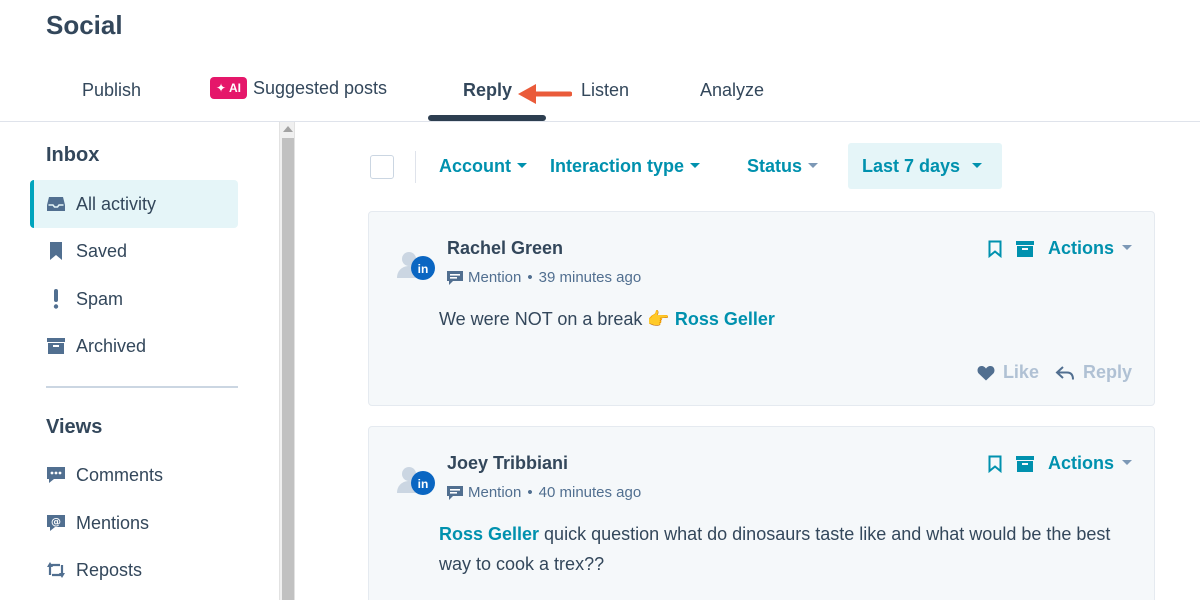  What do you see at coordinates (779, 319) in the screenshot?
I see `post-message: We were NOT on a break 👉 Ross Geller` at bounding box center [779, 319].